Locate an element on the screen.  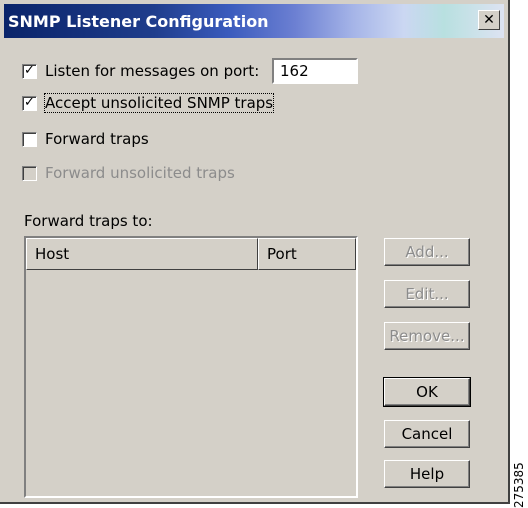
accept-unsolicited-checkbox: ✓ is located at coordinates (29, 103).